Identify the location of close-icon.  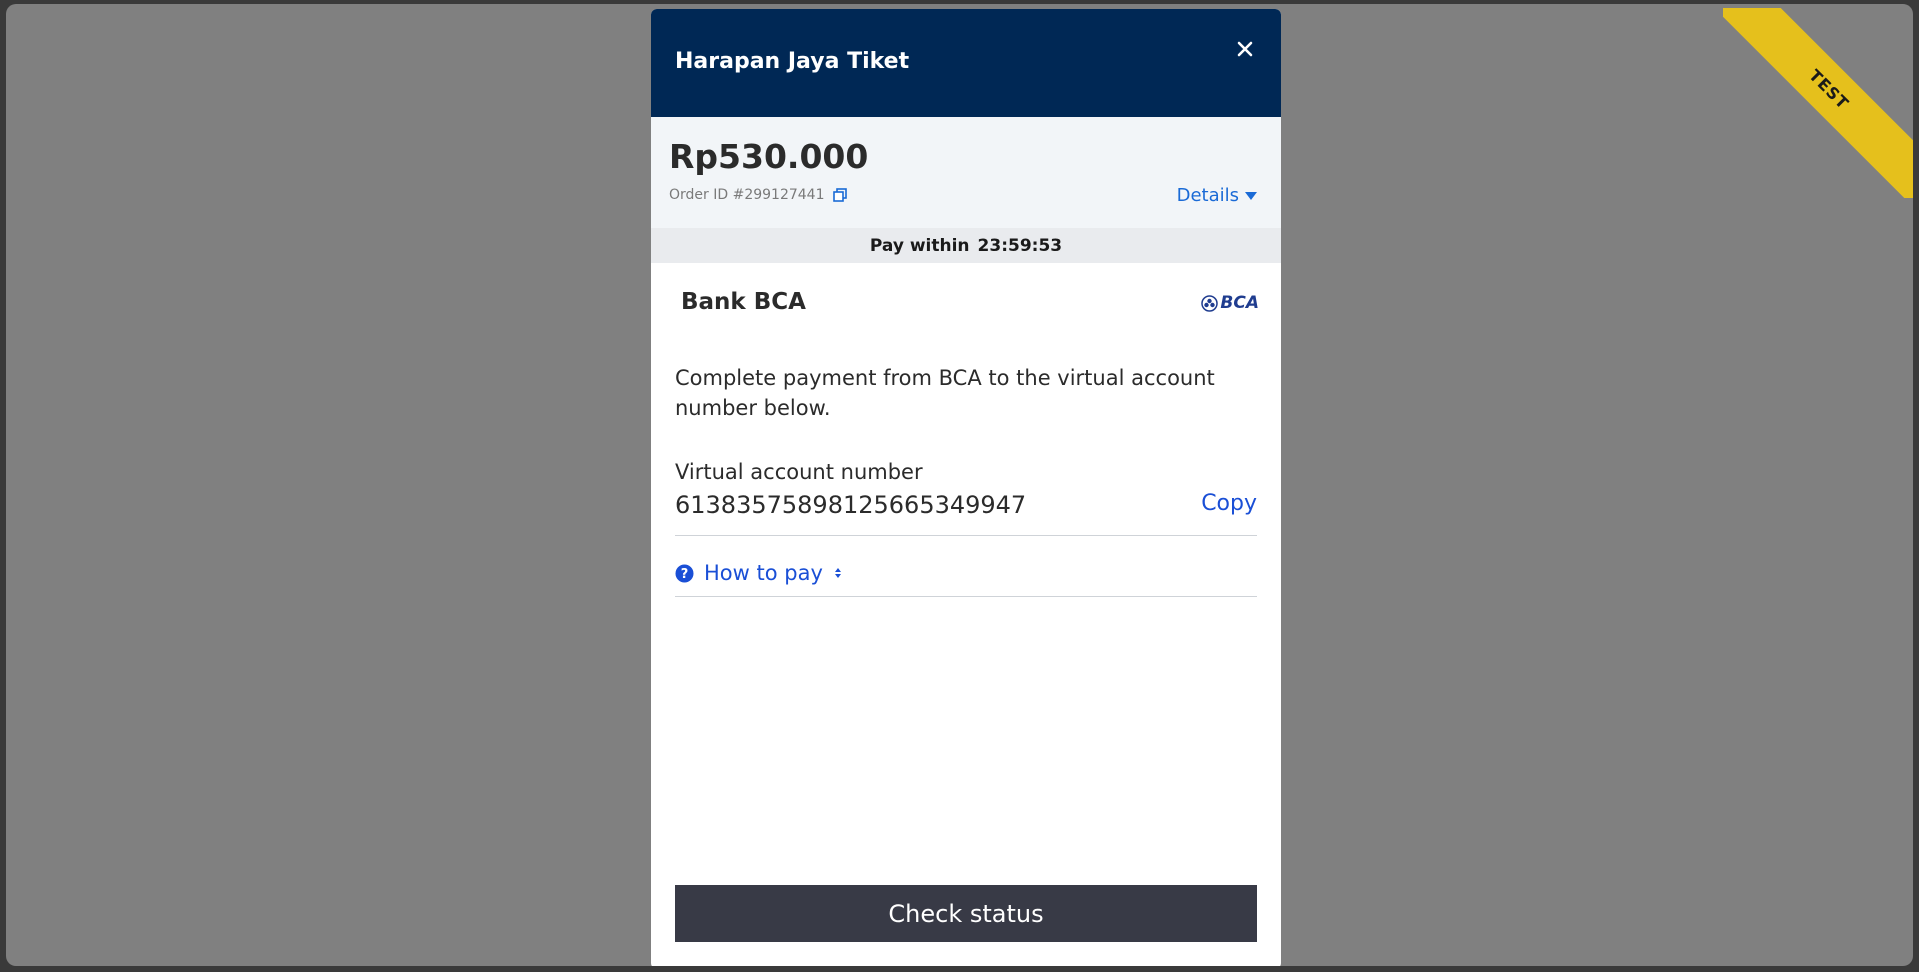
(1245, 49).